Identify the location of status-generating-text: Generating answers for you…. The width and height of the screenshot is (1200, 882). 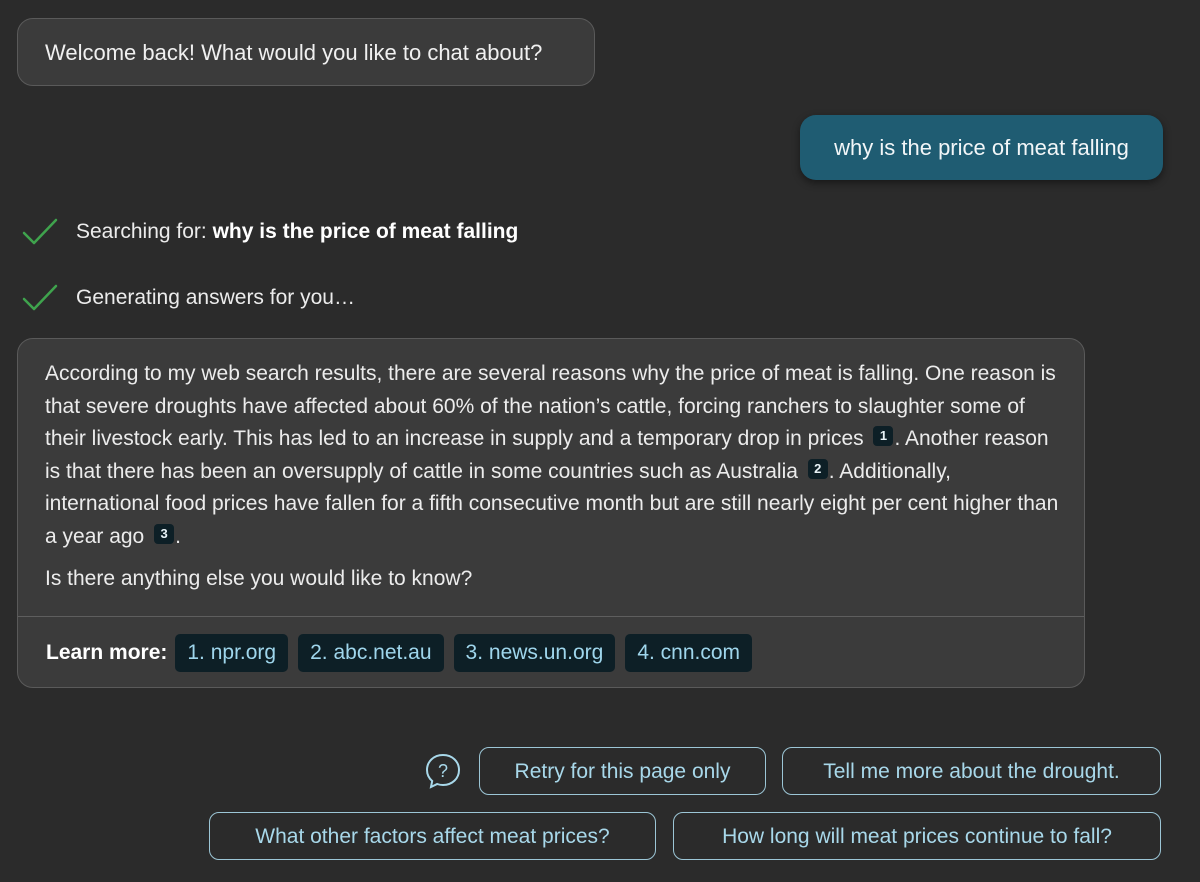
(215, 297).